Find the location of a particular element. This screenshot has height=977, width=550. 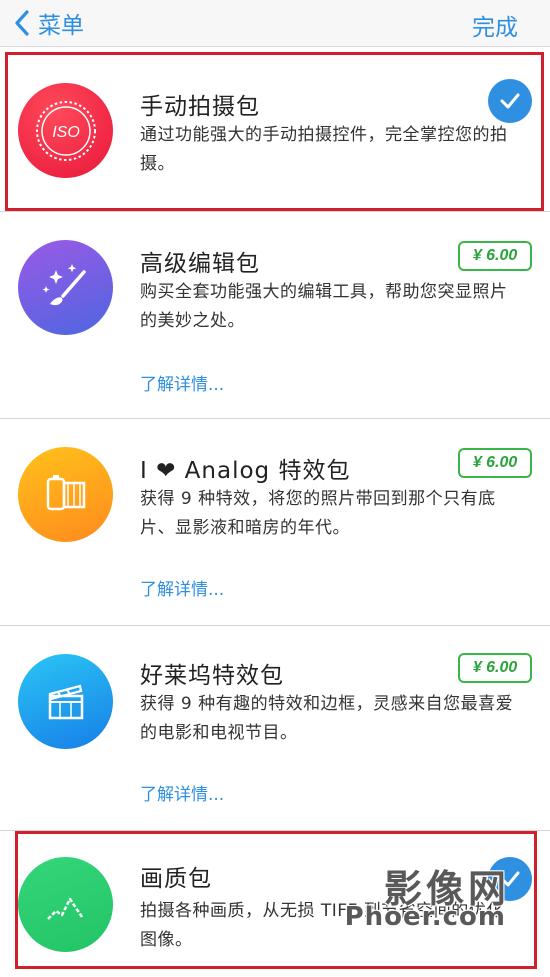

item-title: 手动拍摄包 is located at coordinates (200, 107).